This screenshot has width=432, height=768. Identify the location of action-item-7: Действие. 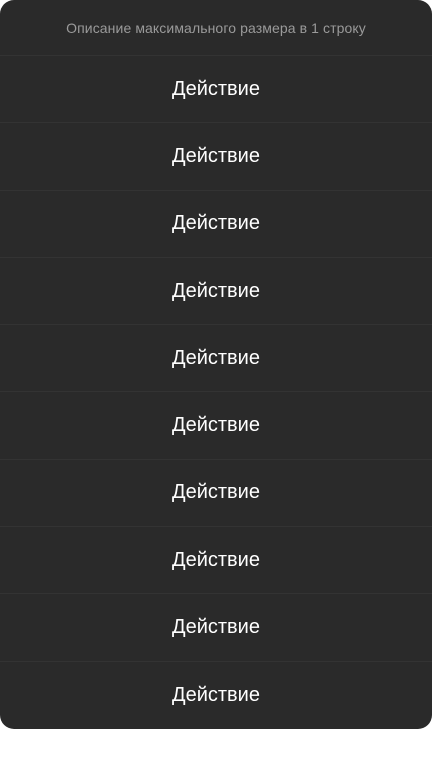
(216, 494).